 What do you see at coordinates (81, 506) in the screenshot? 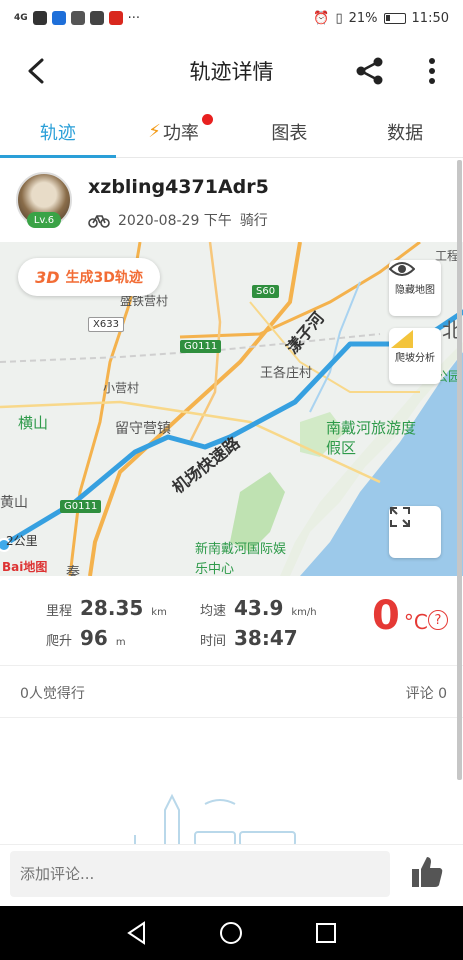
I see `badge-g0111-bottom: G0111` at bounding box center [81, 506].